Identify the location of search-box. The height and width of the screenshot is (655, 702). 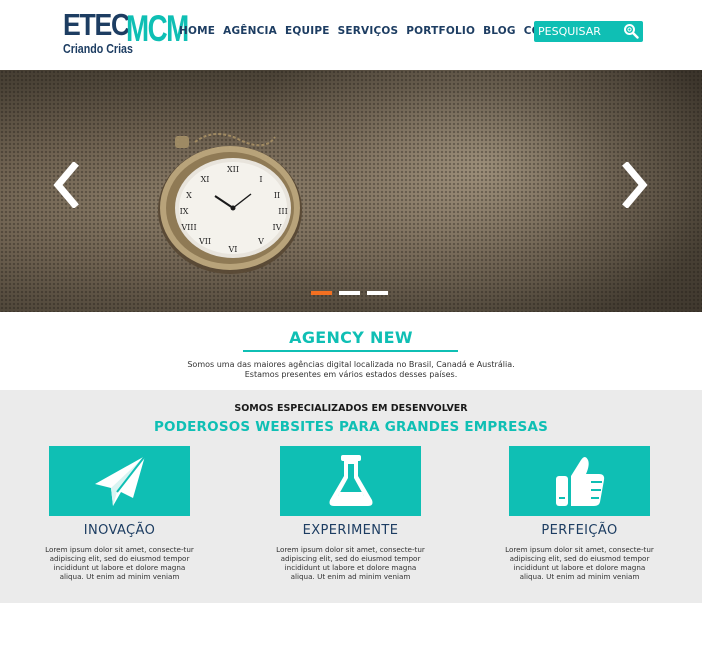
(588, 31).